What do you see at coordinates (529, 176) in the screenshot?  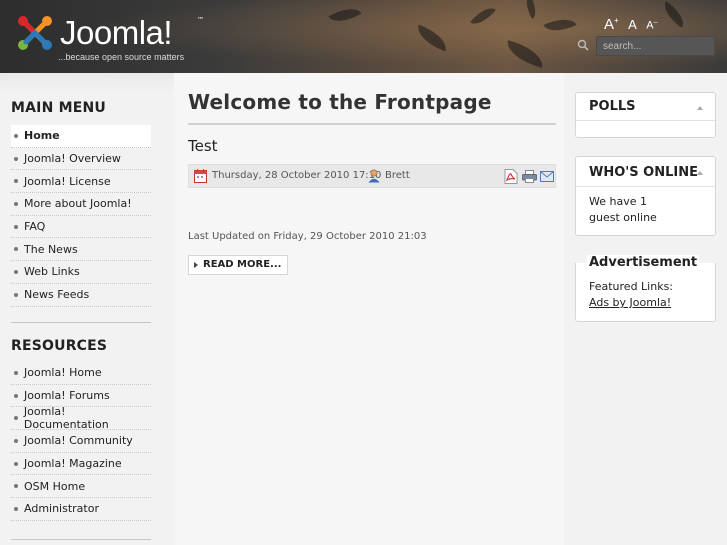 I see `print-icon` at bounding box center [529, 176].